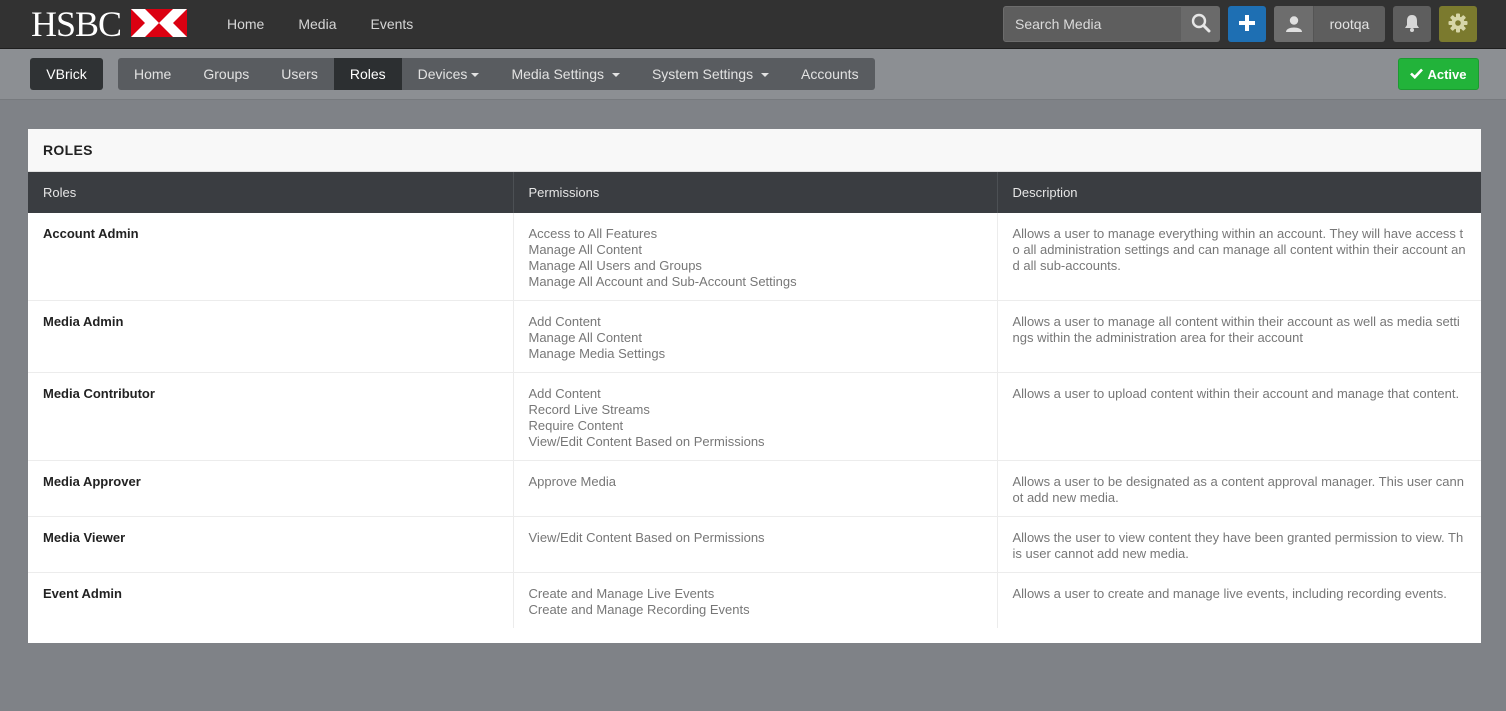 The width and height of the screenshot is (1506, 711). What do you see at coordinates (226, 74) in the screenshot?
I see `admin-nav-groups: Groups` at bounding box center [226, 74].